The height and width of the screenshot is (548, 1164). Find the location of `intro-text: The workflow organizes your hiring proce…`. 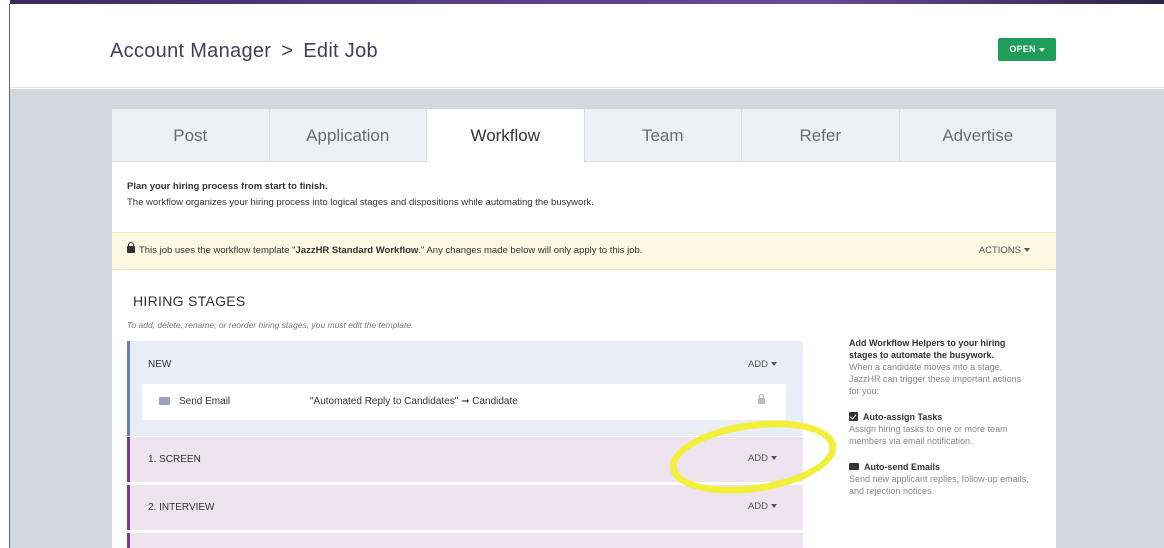

intro-text: The workflow organizes your hiring proce… is located at coordinates (360, 202).